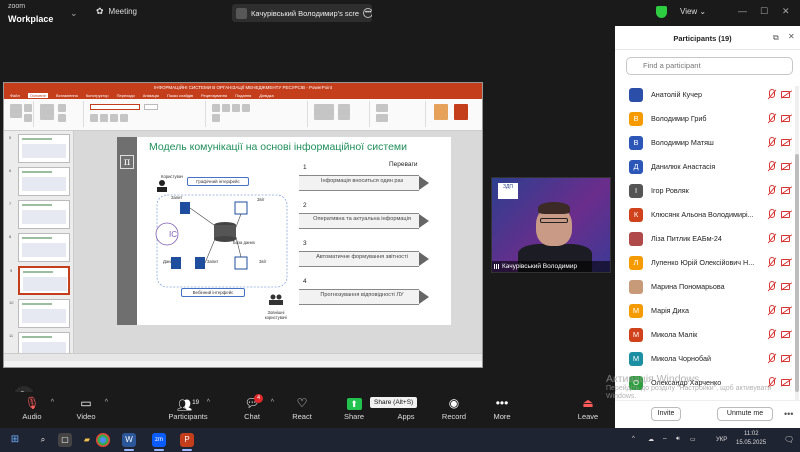 The width and height of the screenshot is (800, 452). I want to click on bullets-icon, so click(216, 108).